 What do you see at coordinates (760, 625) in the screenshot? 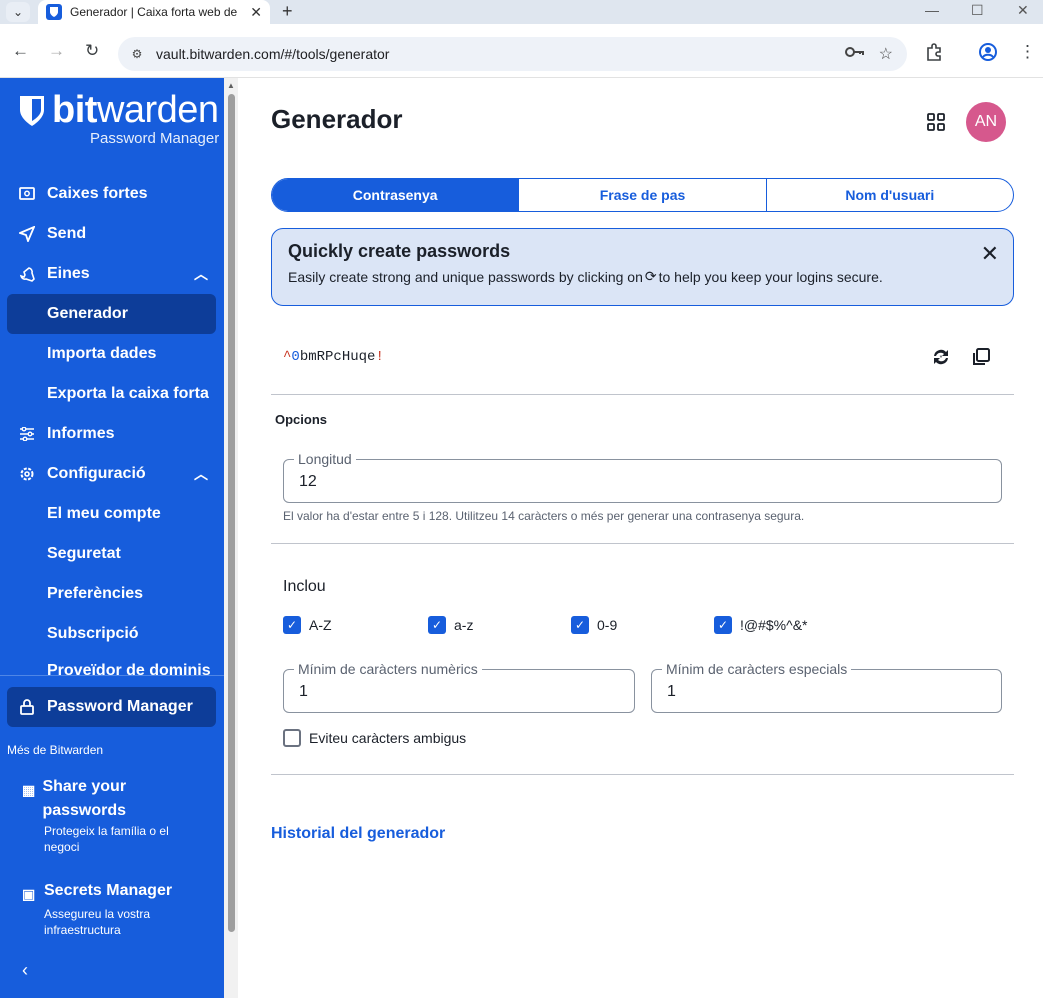
I see `checkbox-special: ✓ !@#$%^&*` at bounding box center [760, 625].